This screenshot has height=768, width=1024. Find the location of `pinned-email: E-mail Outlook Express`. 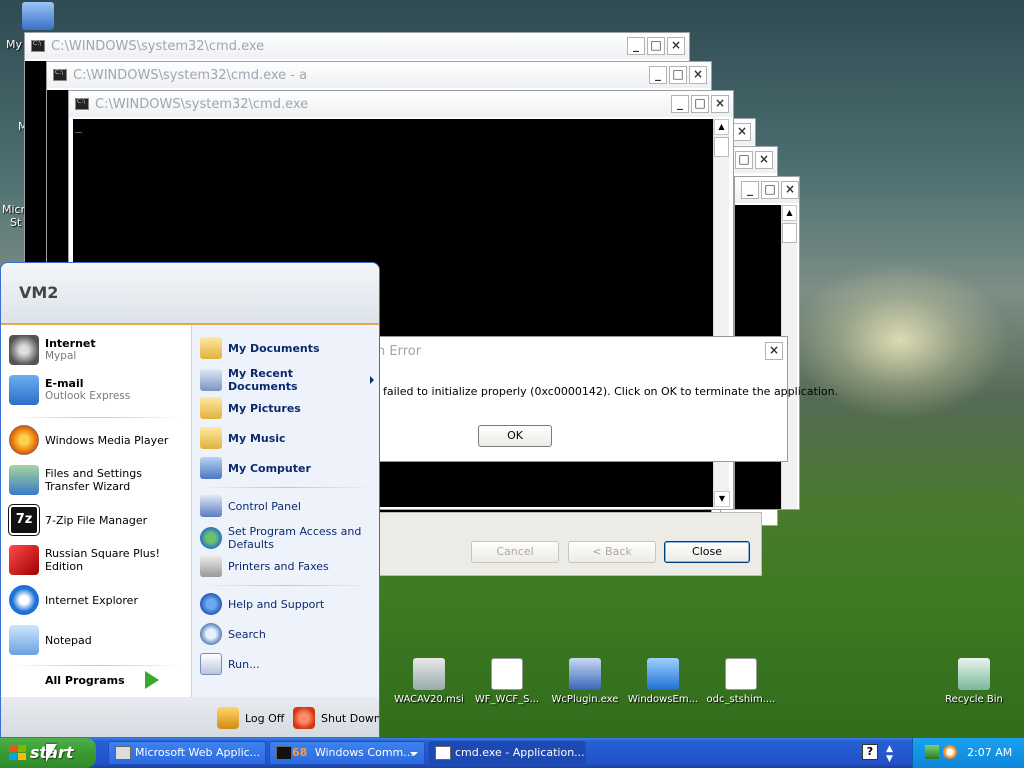

pinned-email: E-mail Outlook Express is located at coordinates (69, 390).